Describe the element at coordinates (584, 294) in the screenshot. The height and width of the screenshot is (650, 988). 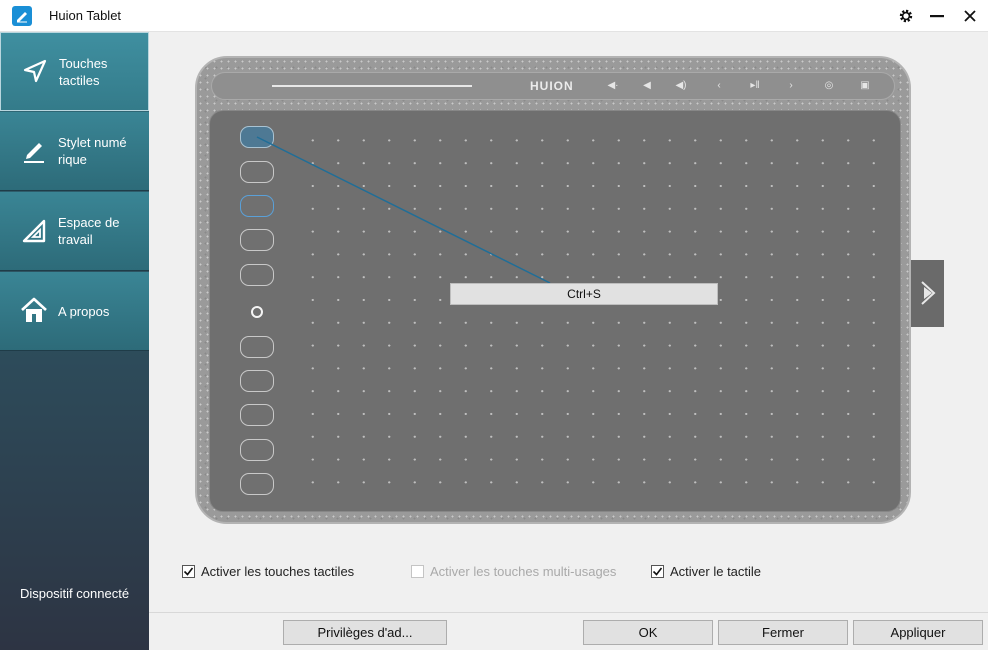
I see `key-assignment-label: Ctrl+S` at that location.